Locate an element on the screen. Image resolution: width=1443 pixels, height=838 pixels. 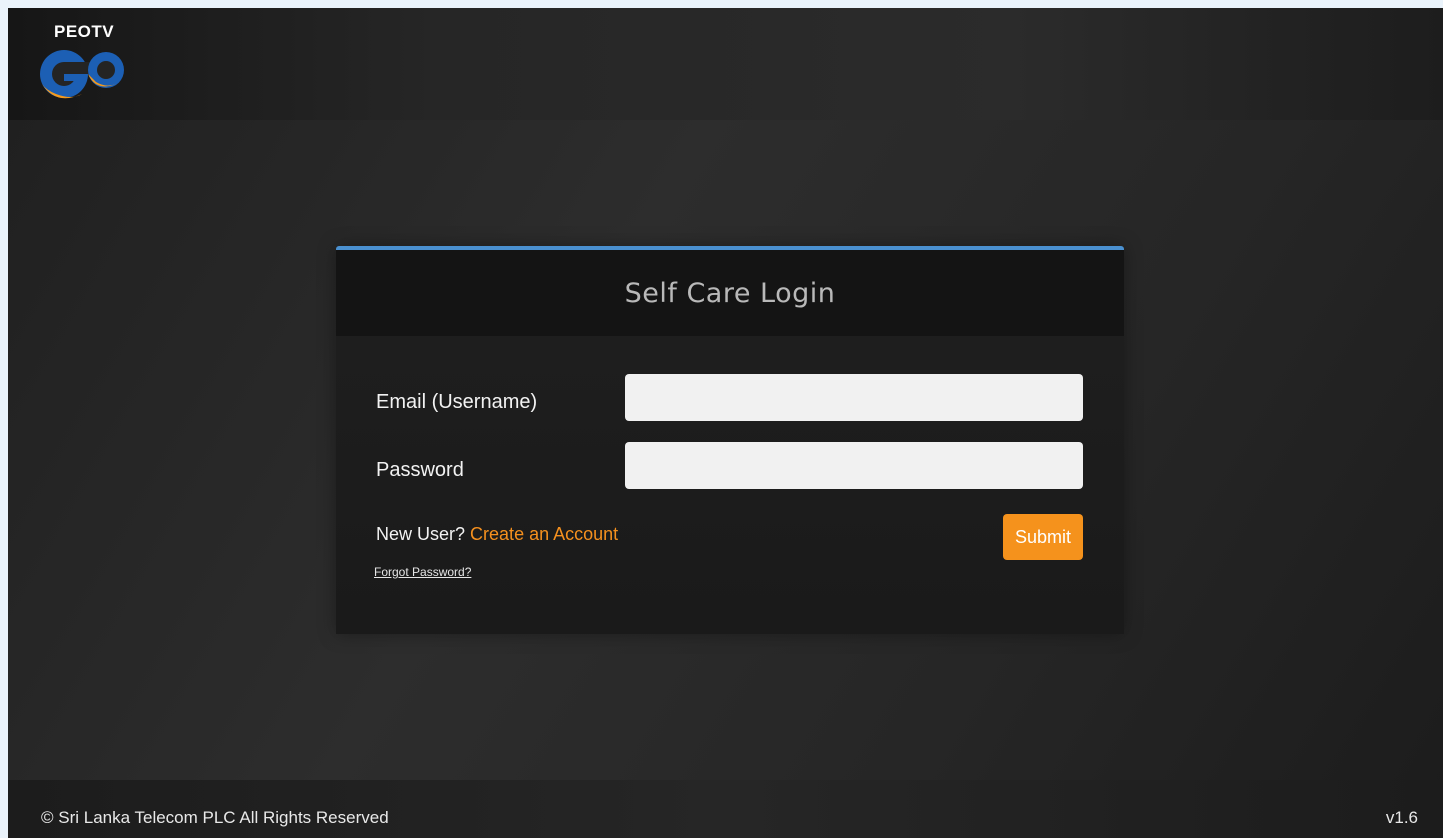
login-card-header: Self Care Login is located at coordinates (730, 293).